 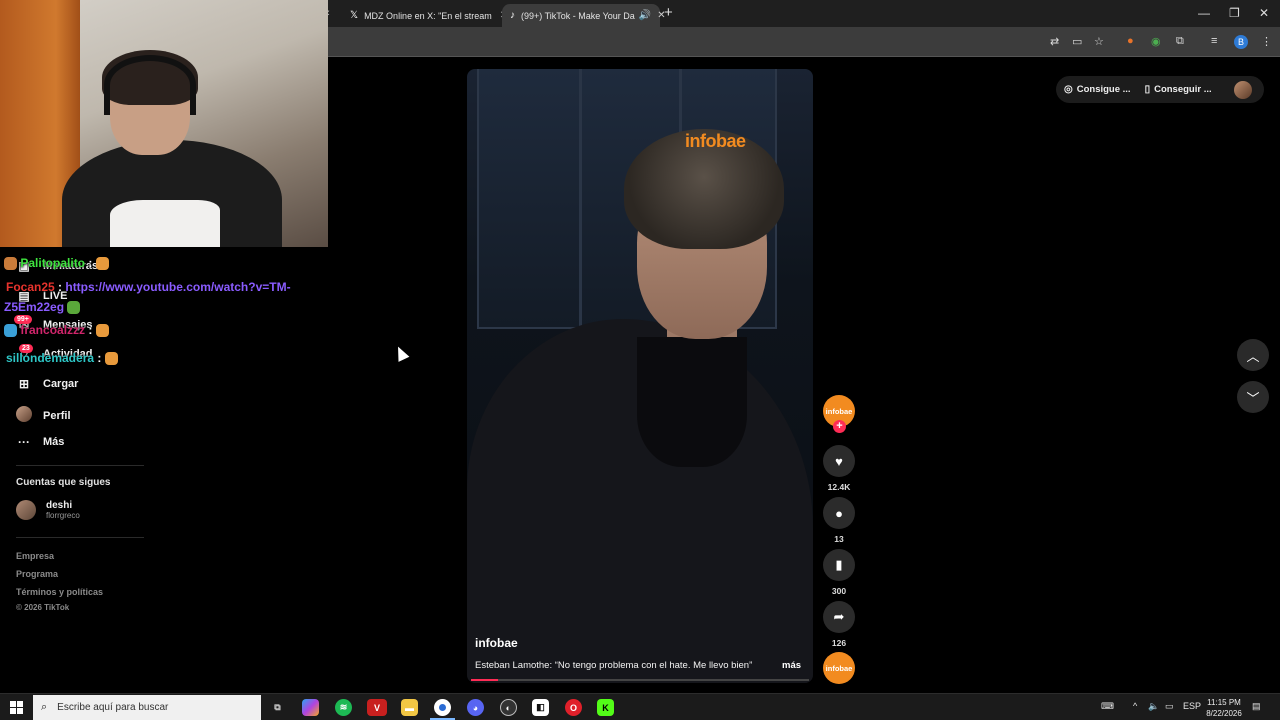 What do you see at coordinates (839, 461) in the screenshot?
I see `heart-icon: ♥` at bounding box center [839, 461].